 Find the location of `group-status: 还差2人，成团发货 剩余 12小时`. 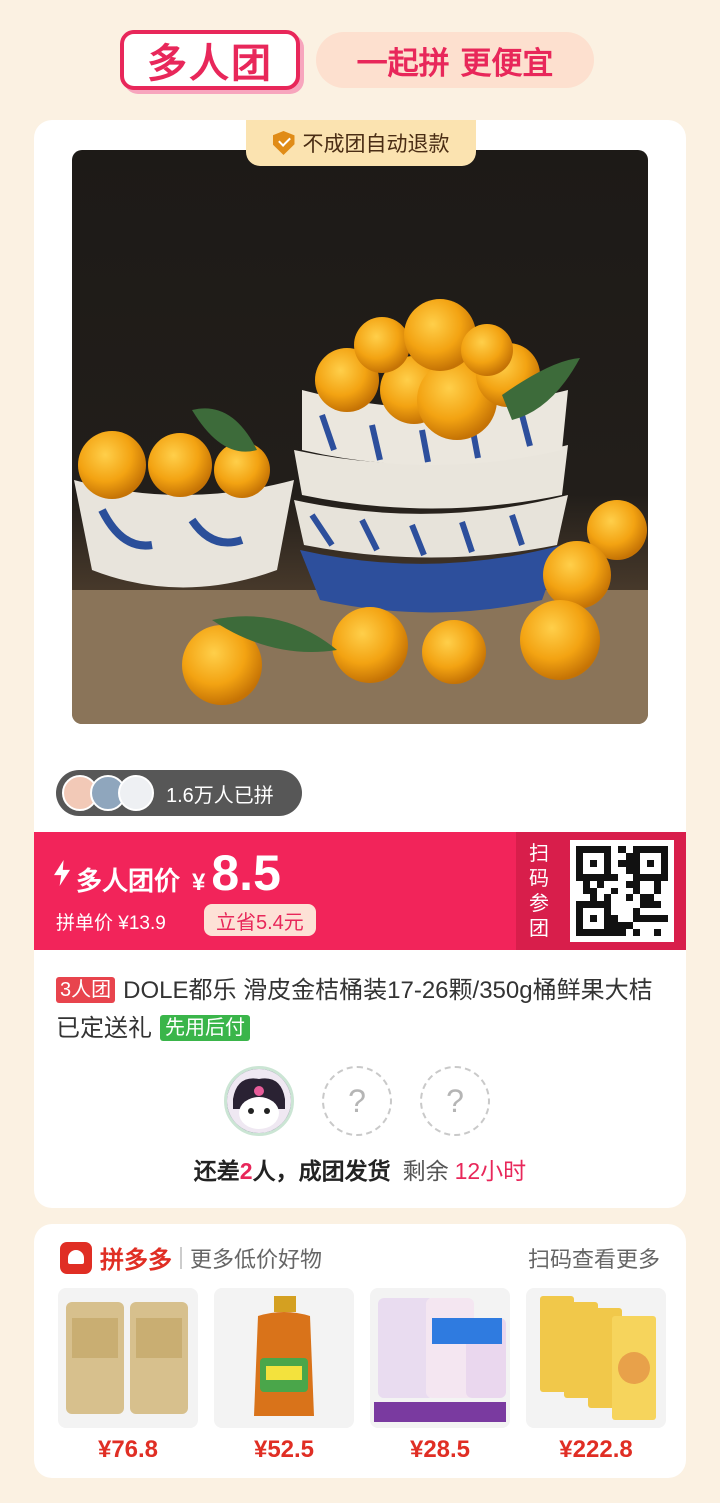

group-status: 还差2人，成团发货 剩余 12小时 is located at coordinates (360, 1169).